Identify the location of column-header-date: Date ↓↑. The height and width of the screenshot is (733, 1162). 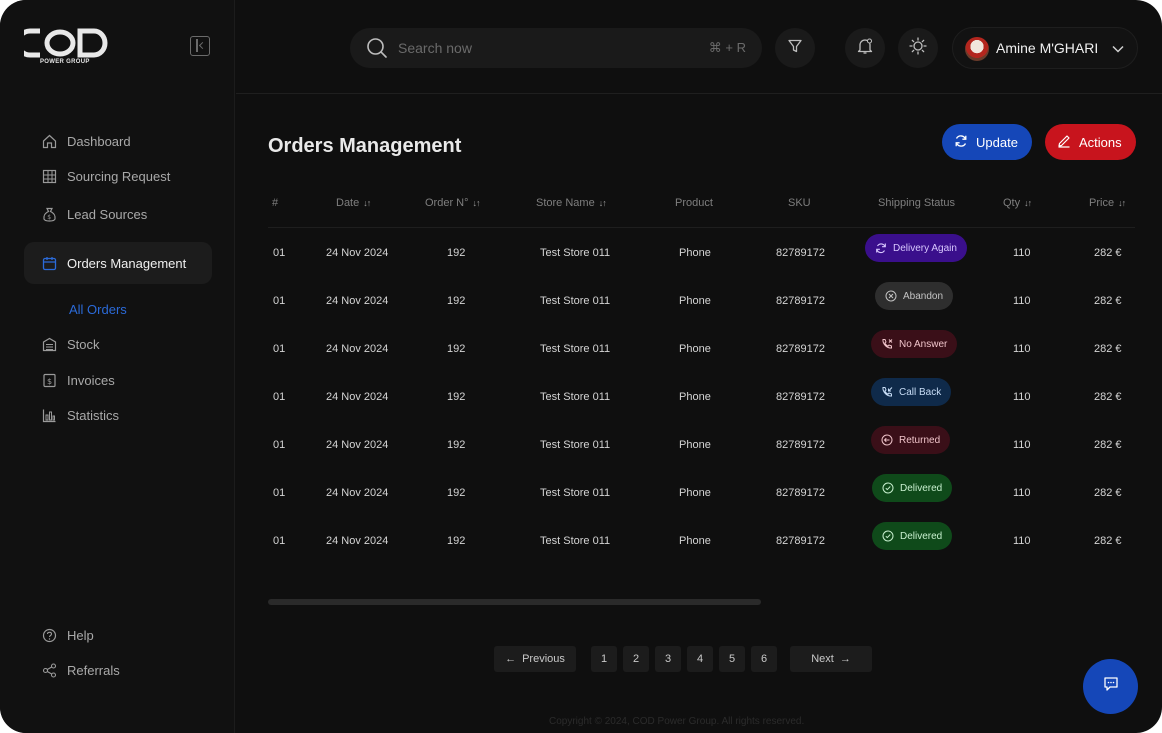
(353, 203).